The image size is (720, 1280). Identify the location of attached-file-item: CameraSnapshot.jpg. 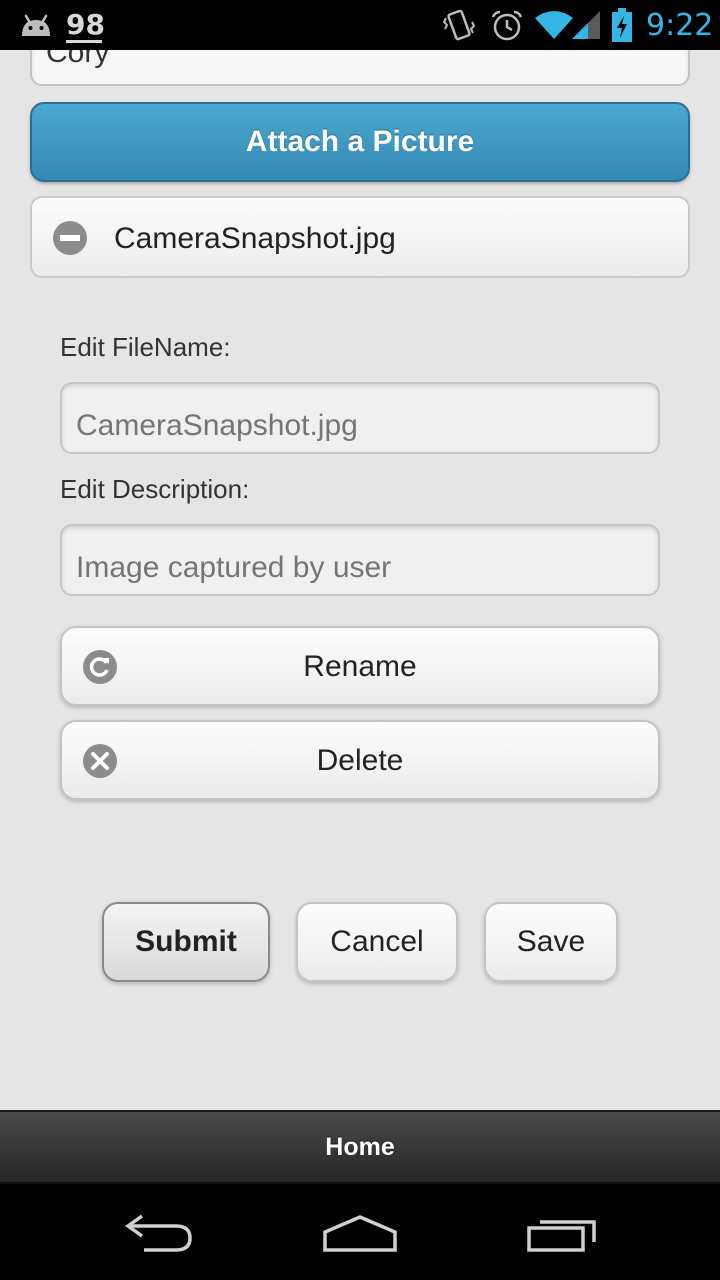
(360, 237).